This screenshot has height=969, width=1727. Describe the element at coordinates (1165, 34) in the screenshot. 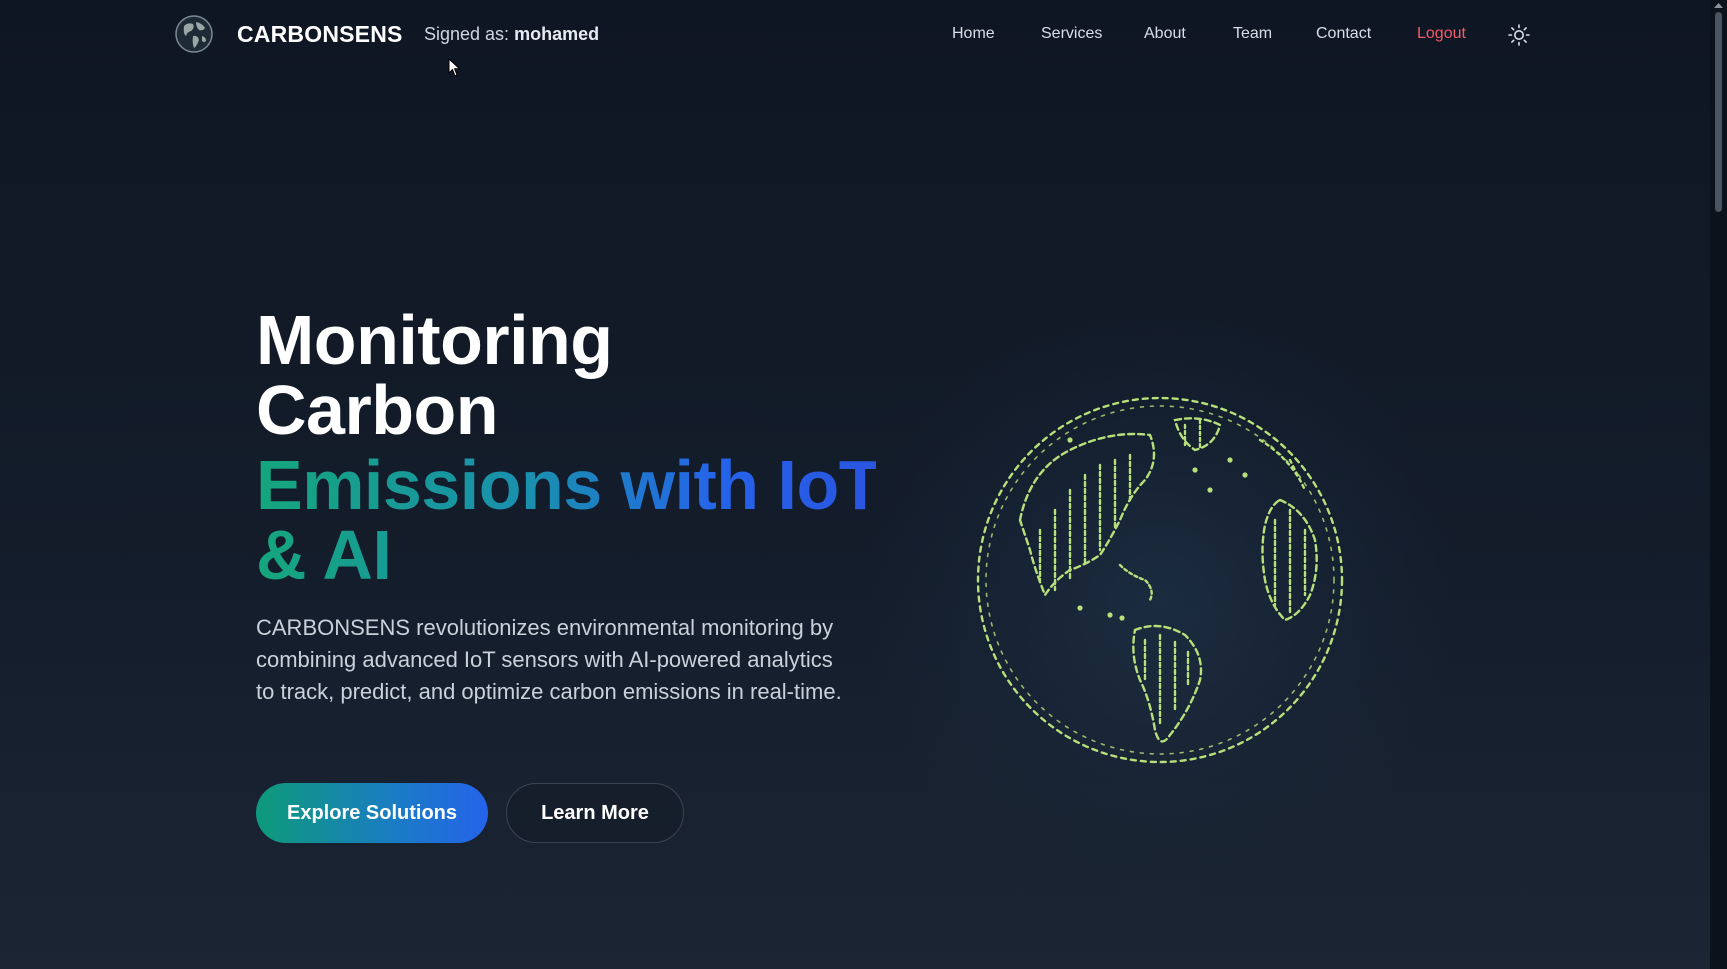

I see `nav-link-about: About` at that location.